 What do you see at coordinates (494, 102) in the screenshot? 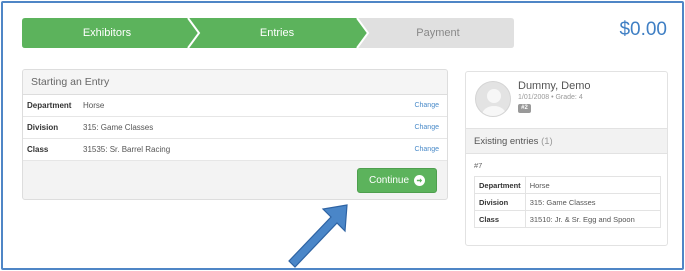
I see `user-silhouette-icon` at bounding box center [494, 102].